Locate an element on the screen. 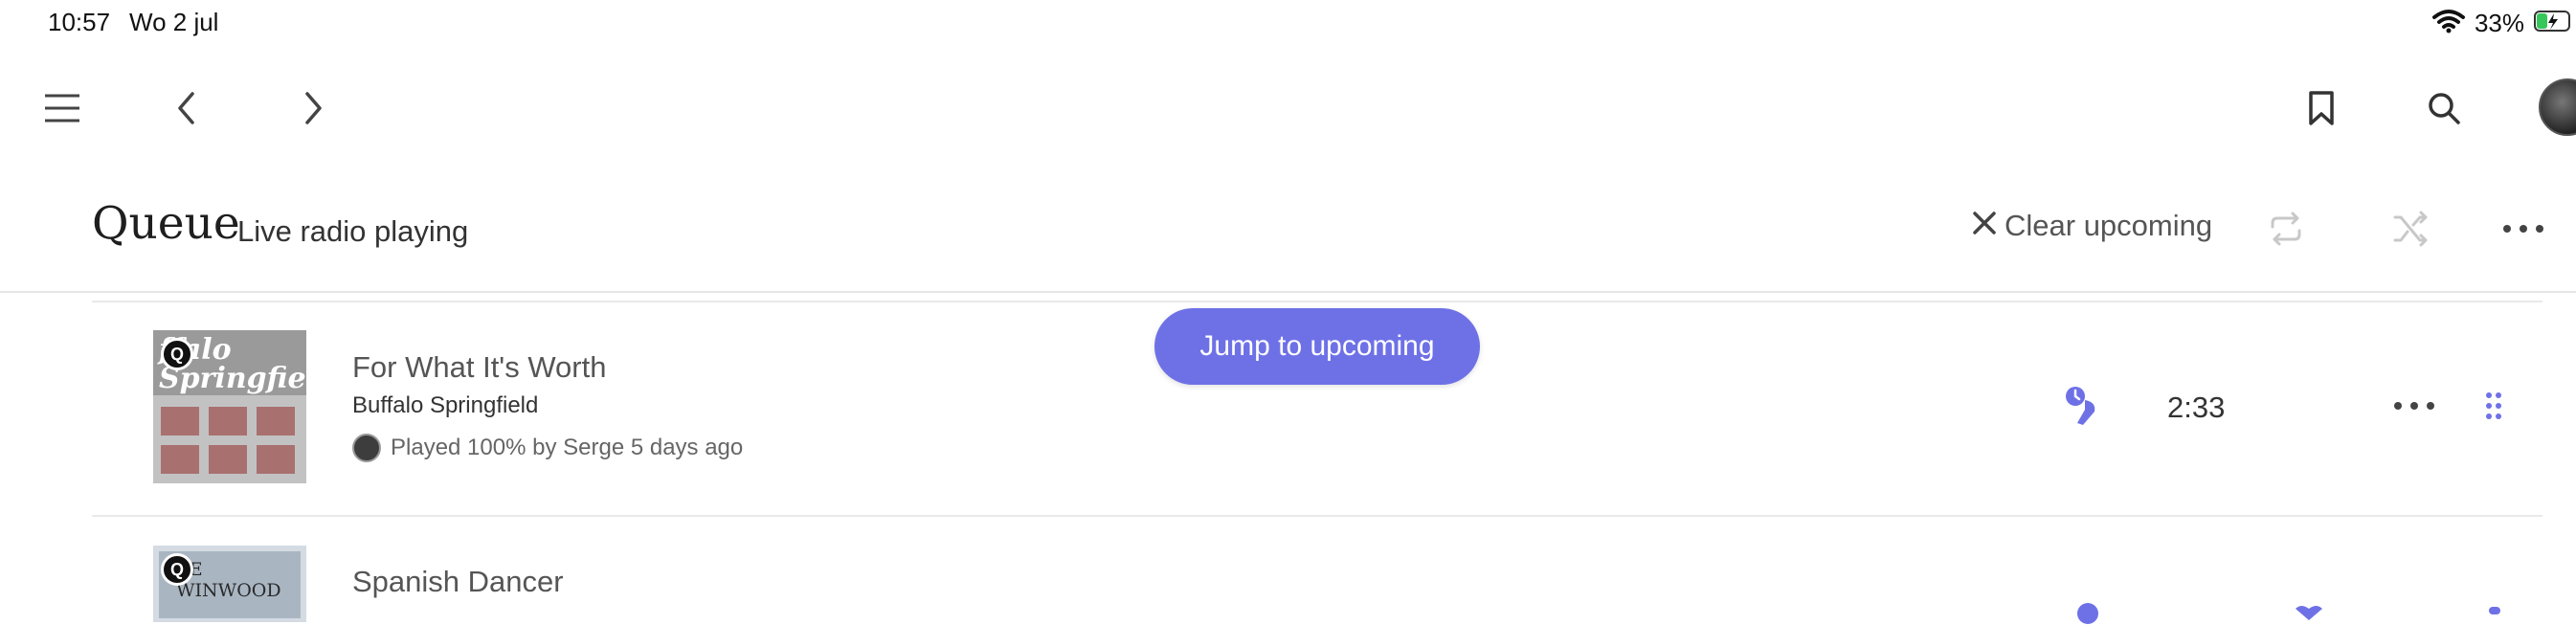 The image size is (2576, 625). hamburger-icon is located at coordinates (62, 108).